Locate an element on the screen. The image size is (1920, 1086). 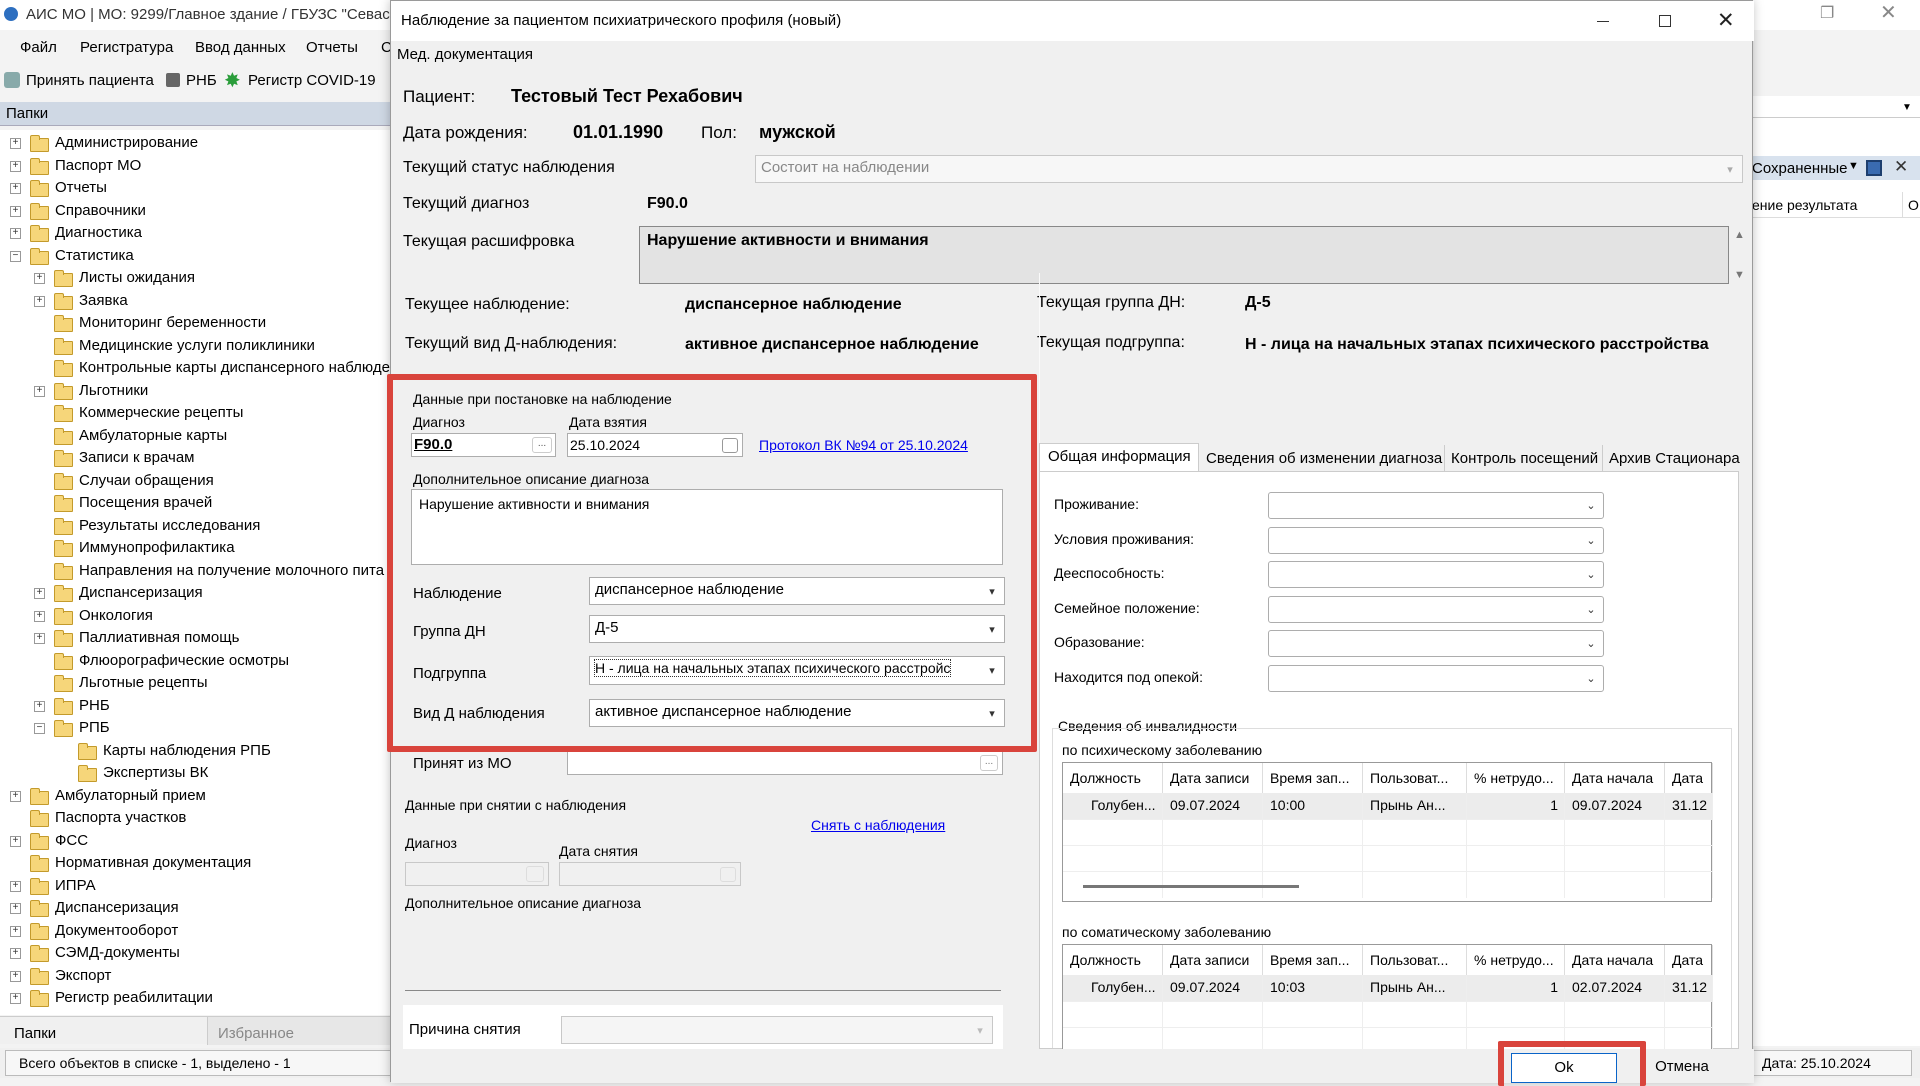
menu-reports: Отчеты is located at coordinates (332, 47).